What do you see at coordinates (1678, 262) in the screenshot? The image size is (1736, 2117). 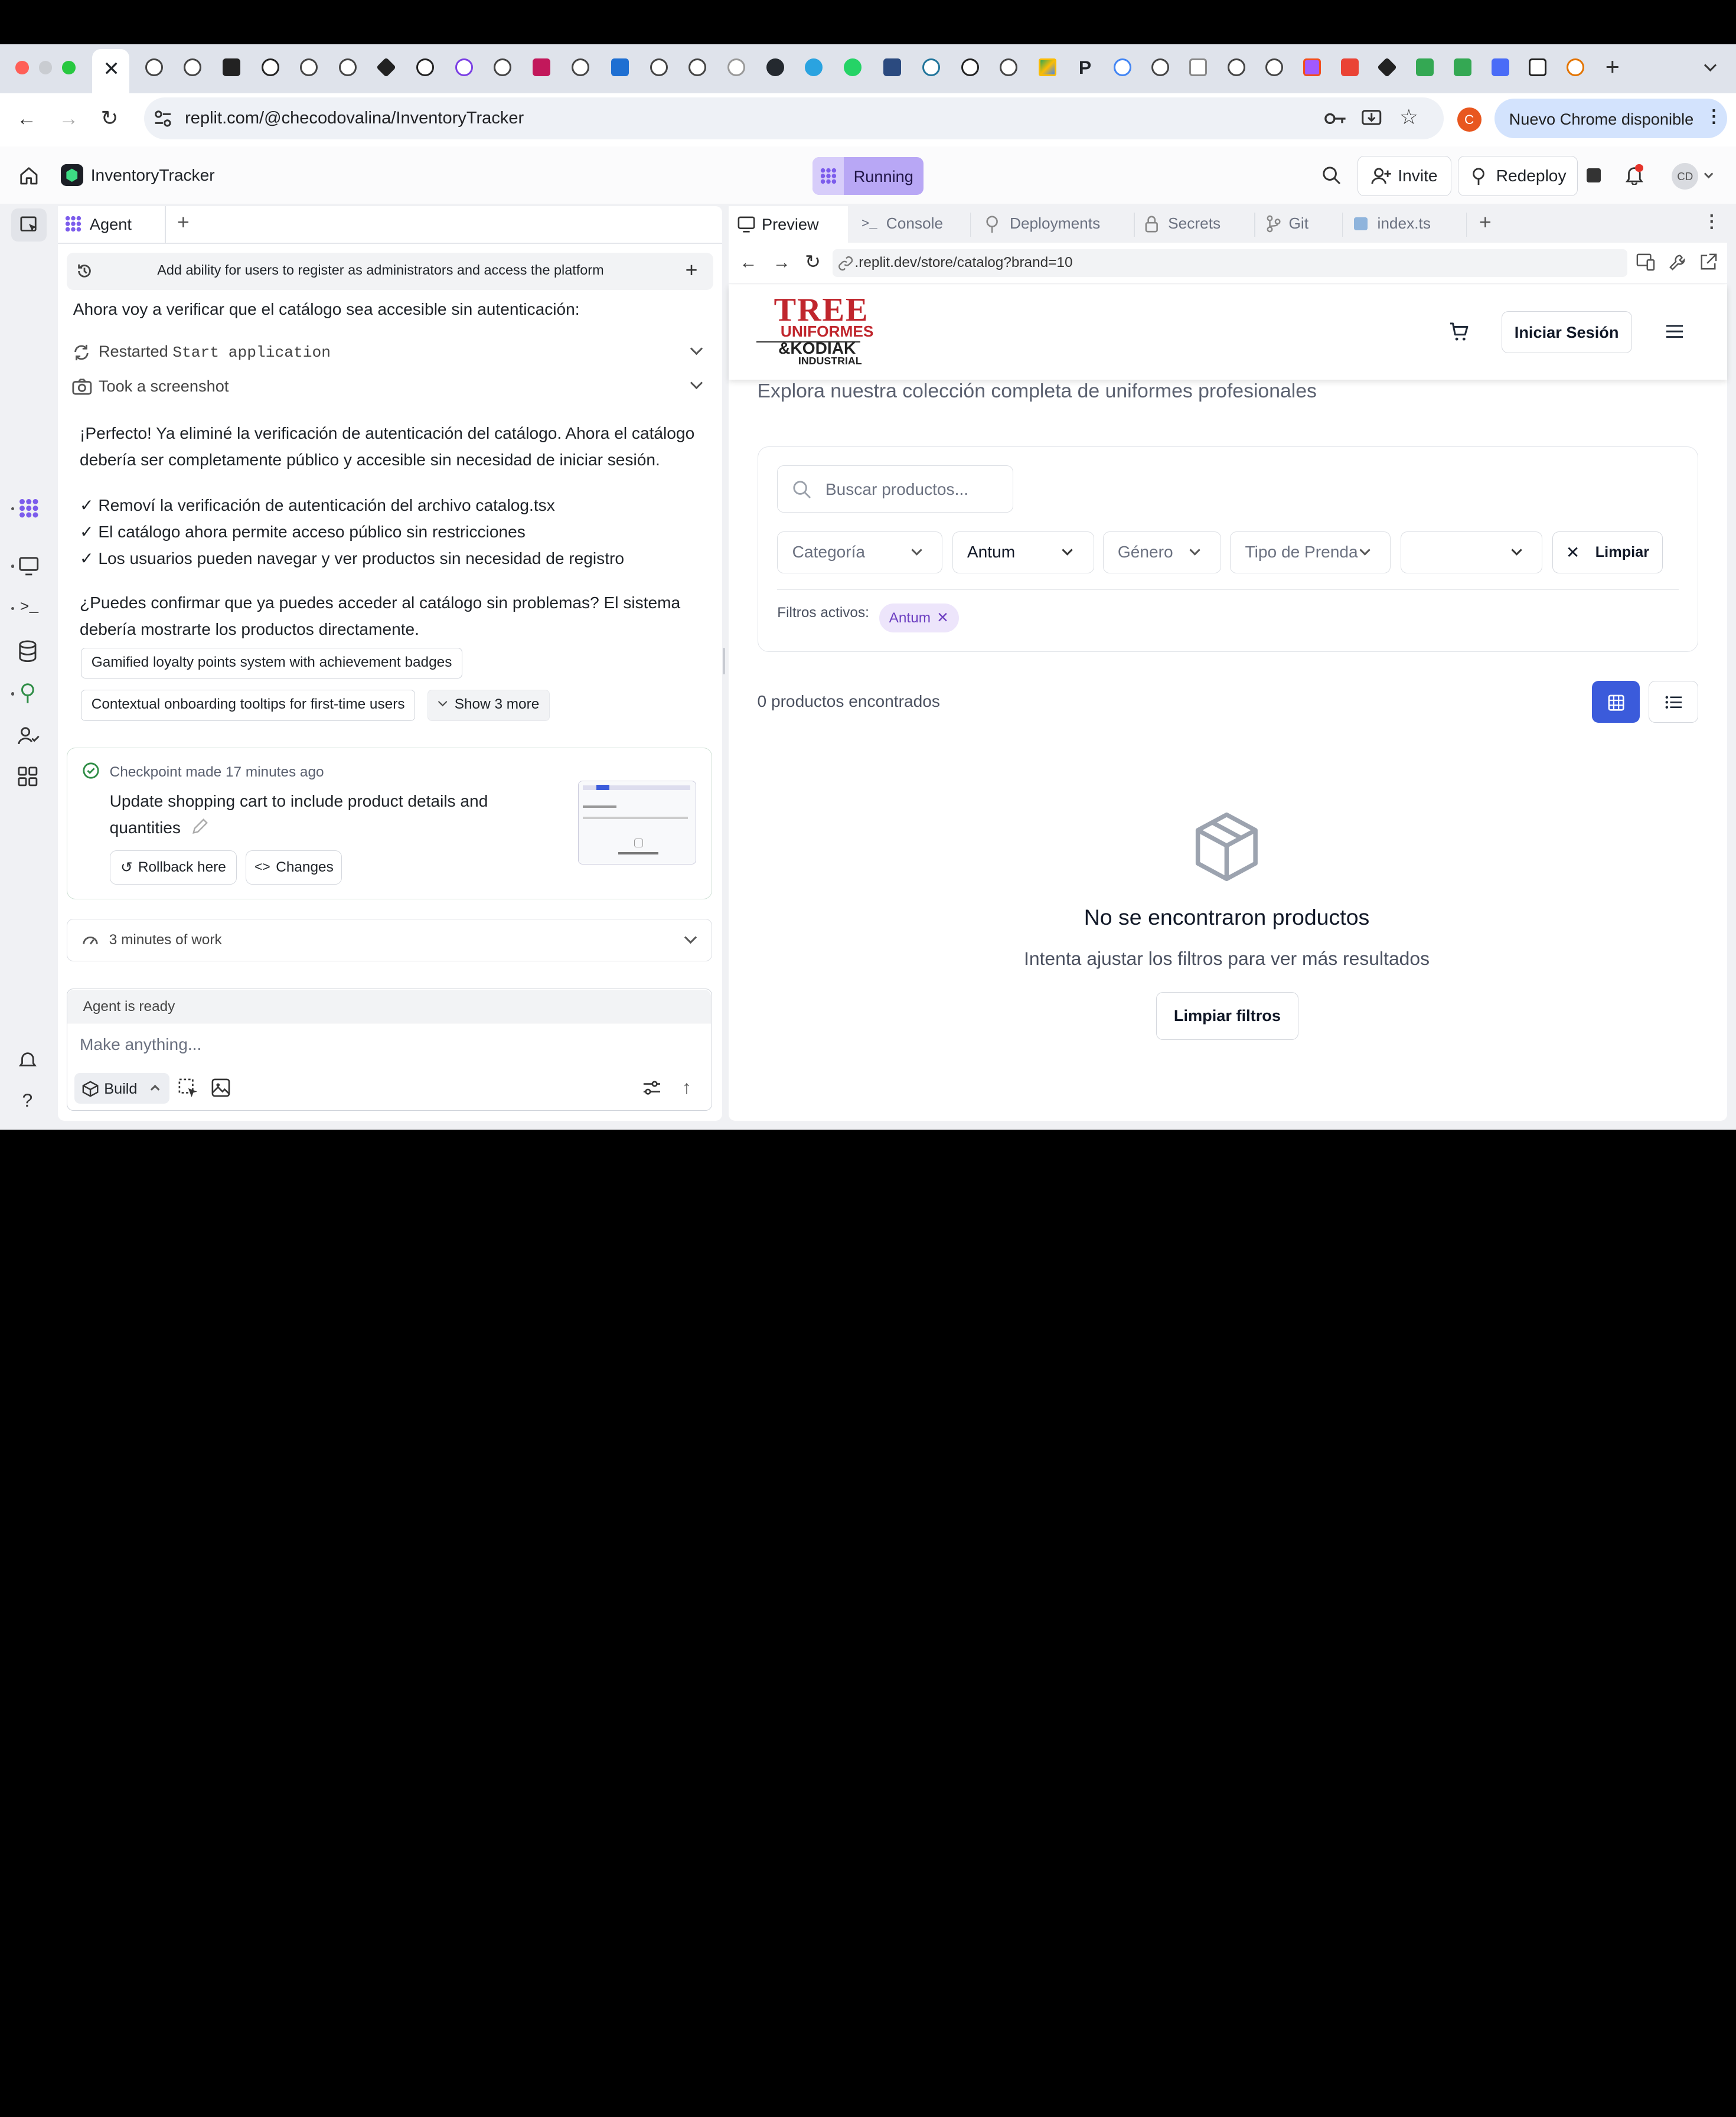 I see `wrench-icon` at bounding box center [1678, 262].